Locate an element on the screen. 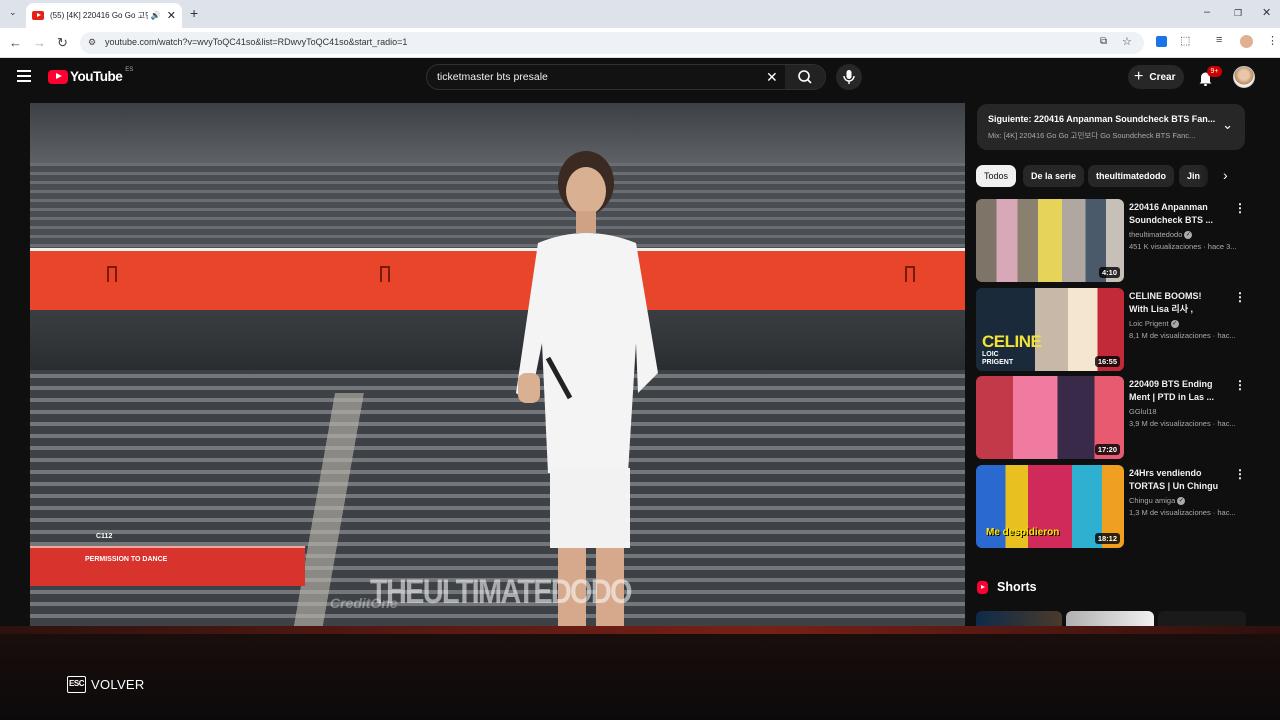 This screenshot has height=720, width=1280. search-value: ticketmaster bts presale is located at coordinates (492, 77).